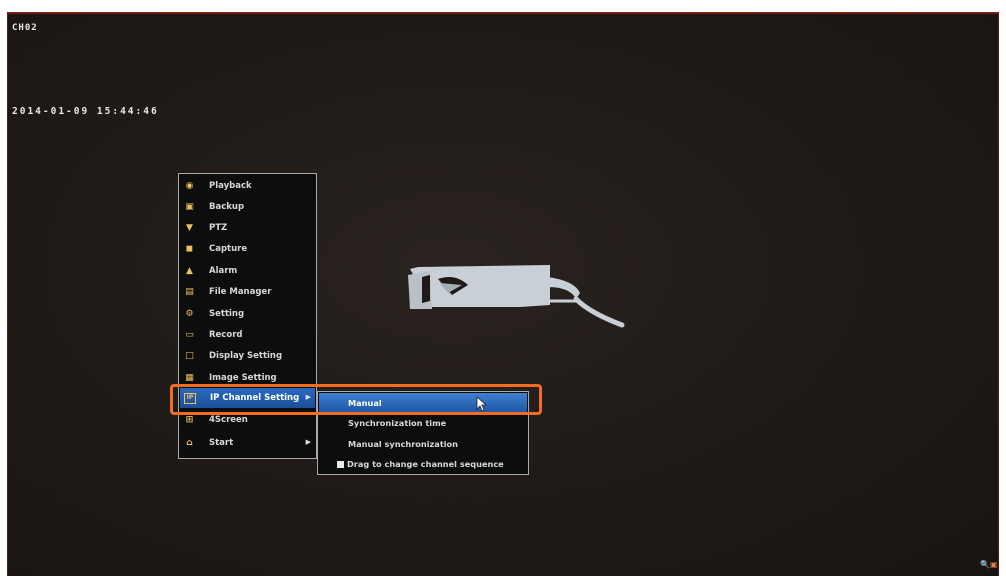 The height and width of the screenshot is (576, 1006). I want to click on menu-item-record: ▭ Record, so click(247, 335).